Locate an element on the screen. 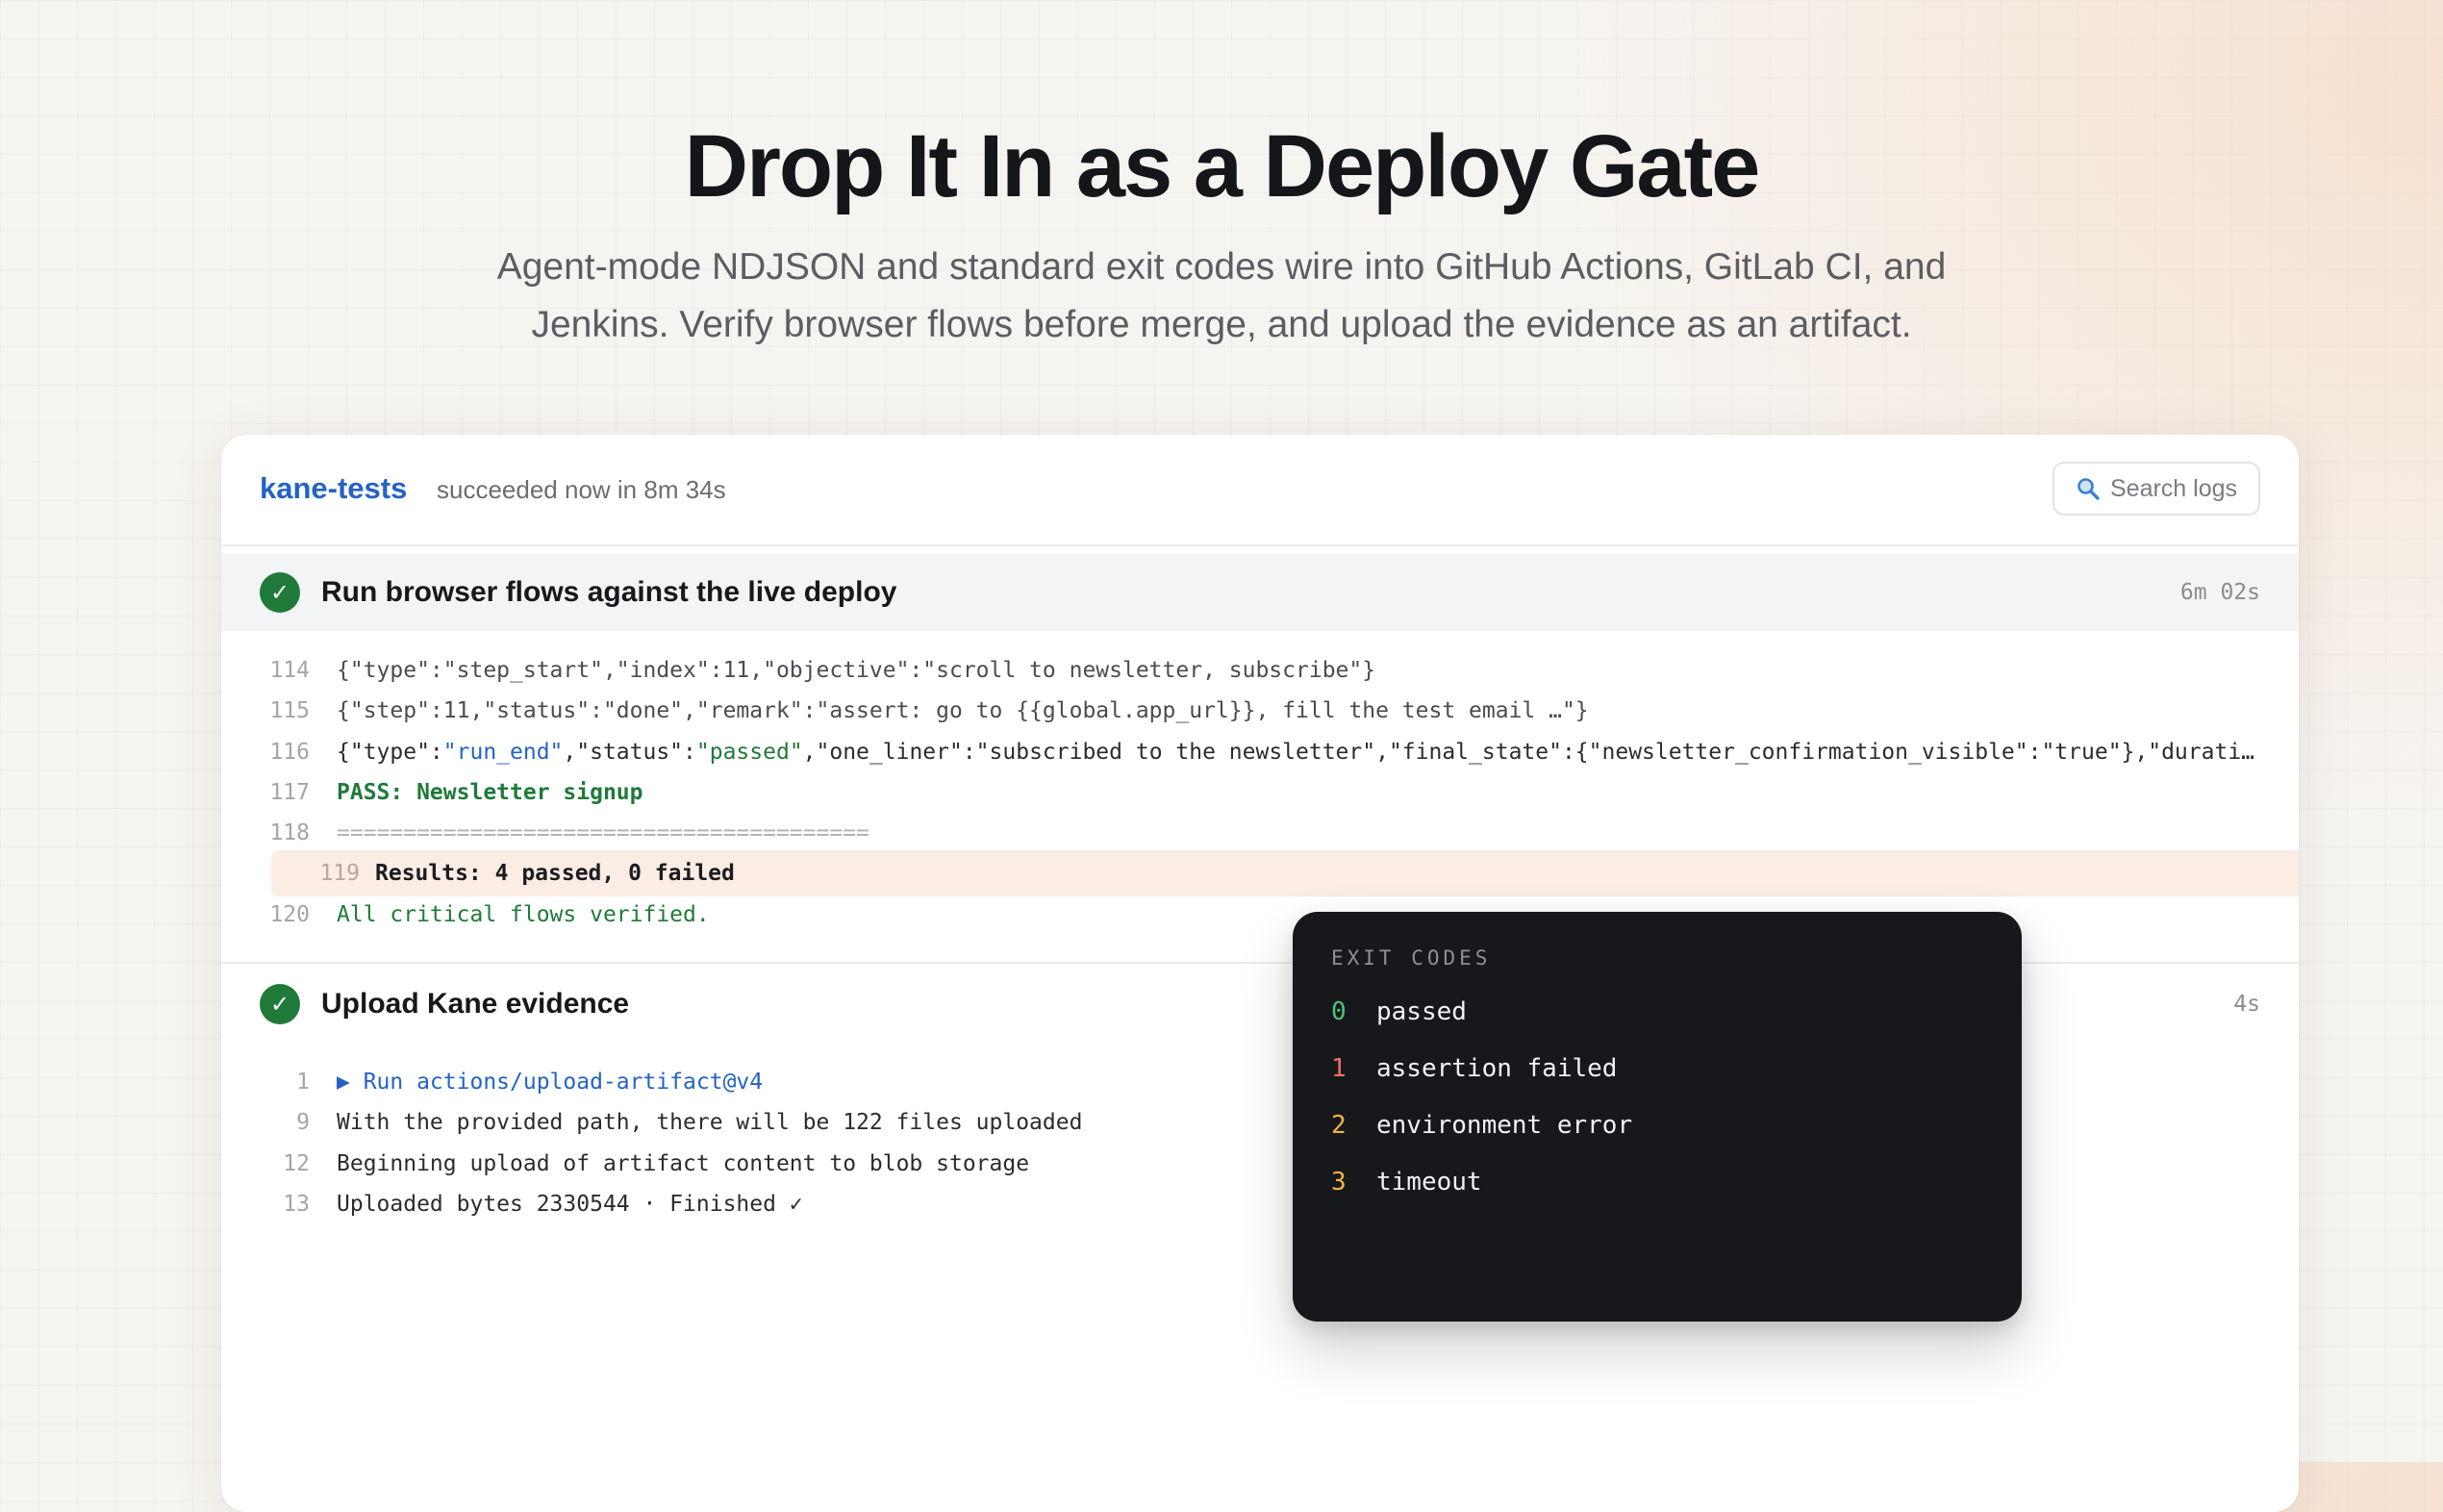 This screenshot has height=1512, width=2443. exit-code-number: 1 is located at coordinates (1339, 1069).